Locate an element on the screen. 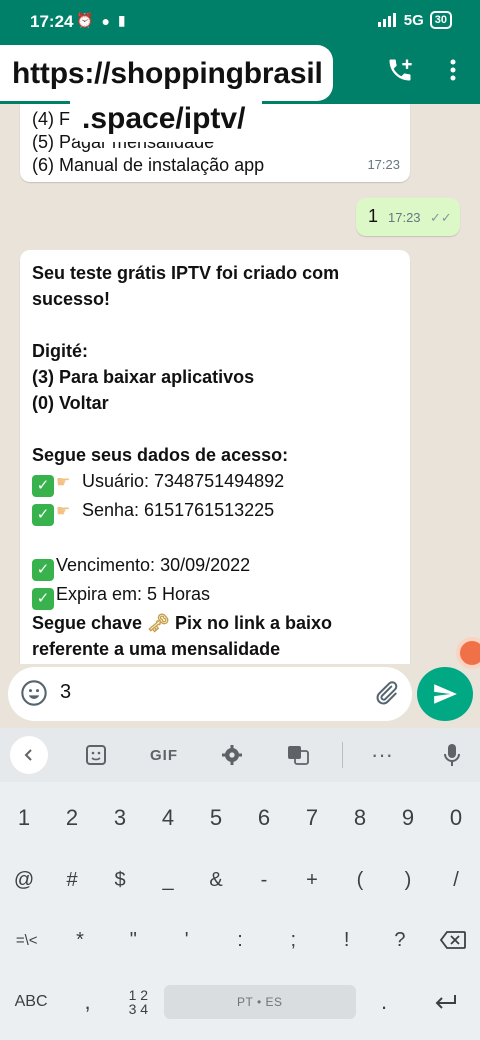 The image size is (480, 1040). abc-key: ABC is located at coordinates (31, 1002).